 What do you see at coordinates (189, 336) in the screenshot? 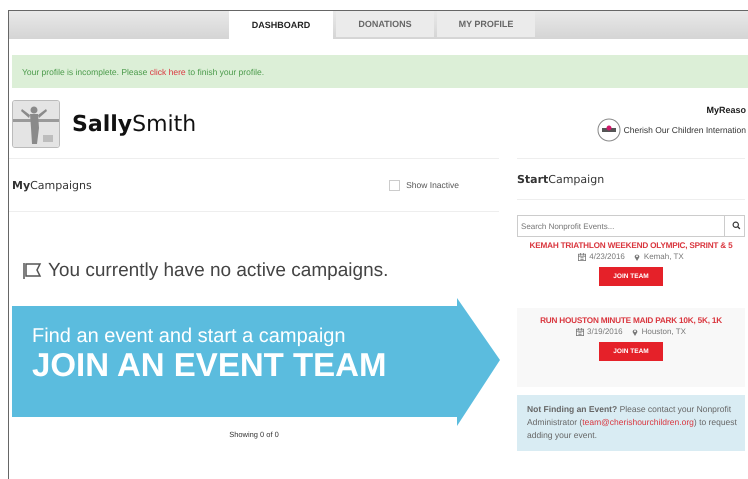
I see `banner-subtitle: Find an event and start a campaign` at bounding box center [189, 336].